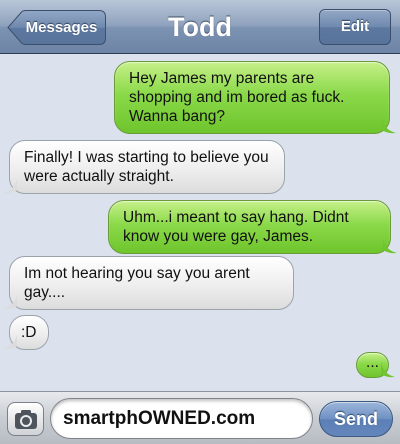  What do you see at coordinates (200, 27) in the screenshot?
I see `nav-bar: Messages Todd Edit` at bounding box center [200, 27].